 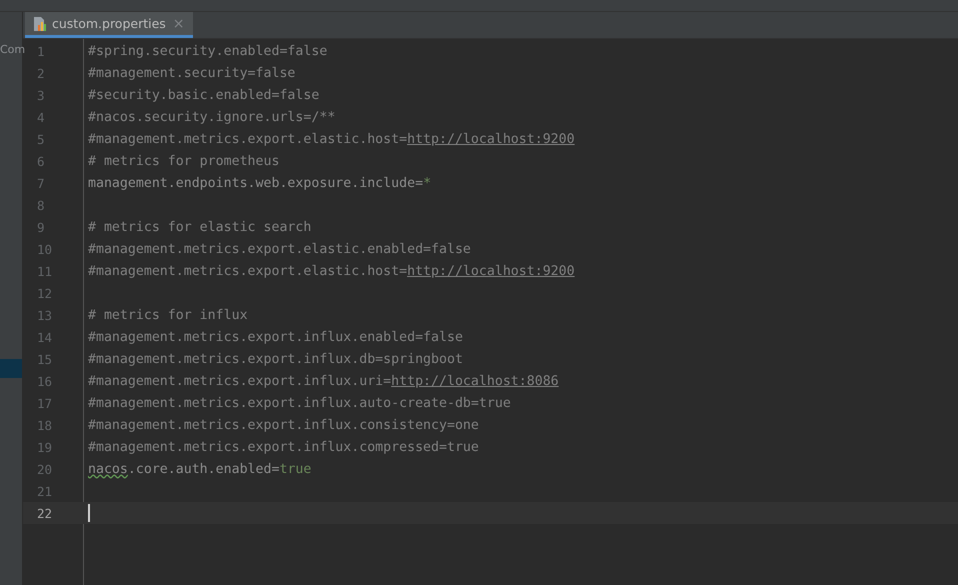 I want to click on property-value: true, so click(x=295, y=469).